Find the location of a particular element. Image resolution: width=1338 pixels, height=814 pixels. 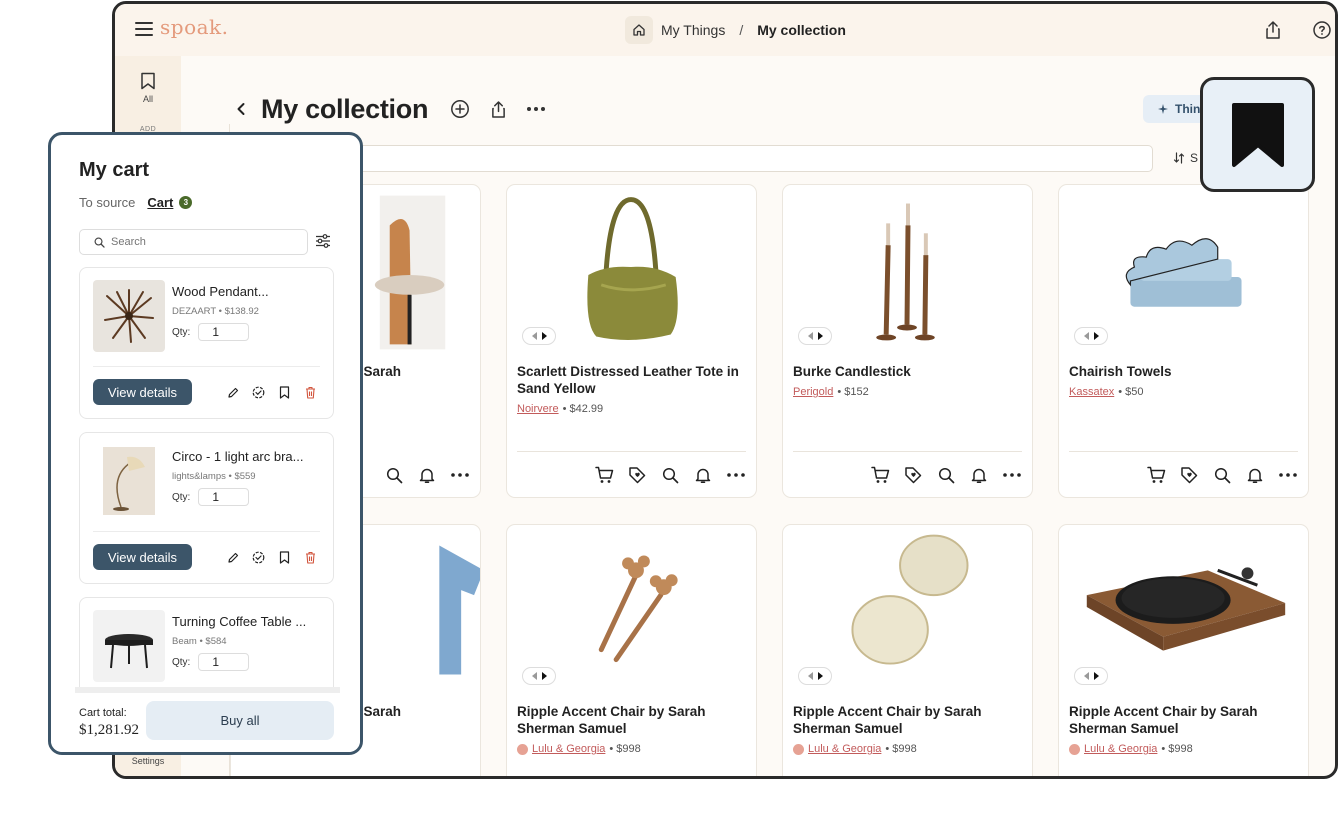

product-meta: Kassatex • $50 is located at coordinates (1106, 392).